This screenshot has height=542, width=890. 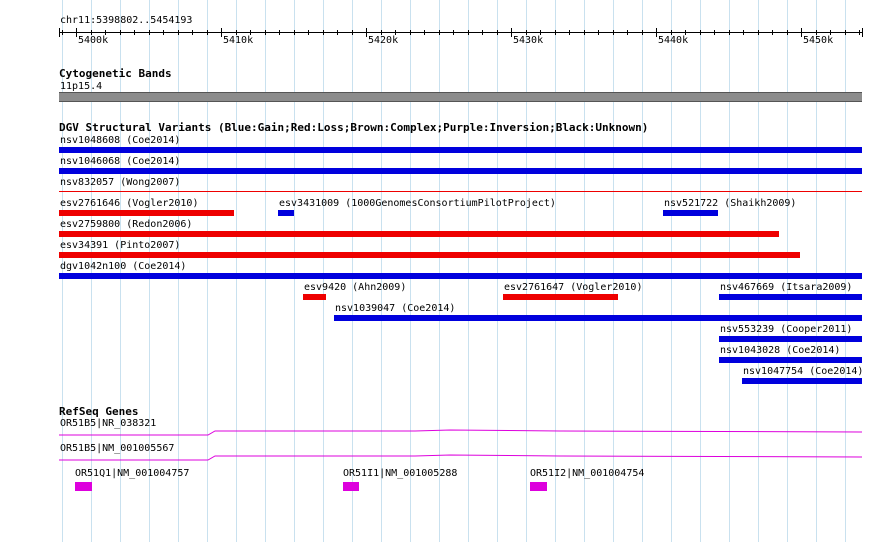 I want to click on refseq-gene-label: OR51I2|NM_001004754, so click(x=587, y=473).